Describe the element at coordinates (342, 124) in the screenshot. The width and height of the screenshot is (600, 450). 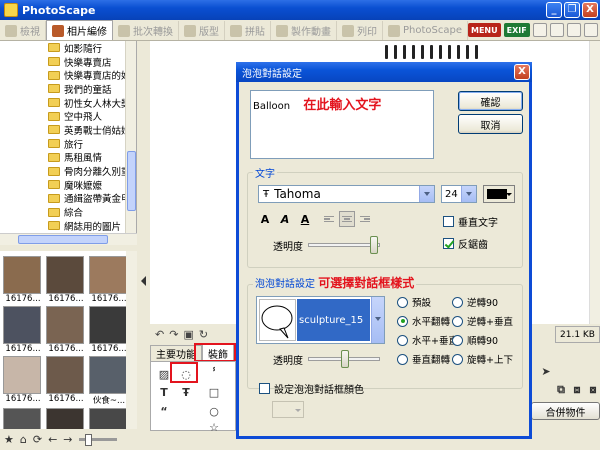
I see `balloon-text-input: Balloon 在此輸入文字` at that location.